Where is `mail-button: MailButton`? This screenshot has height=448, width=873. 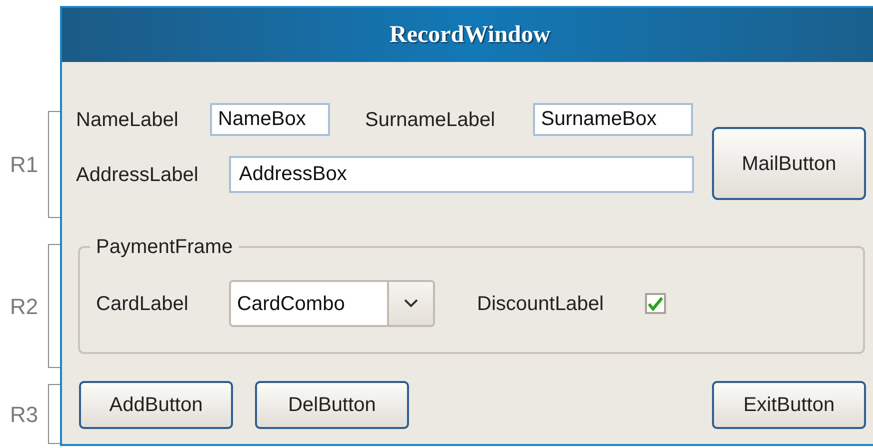
mail-button: MailButton is located at coordinates (789, 163).